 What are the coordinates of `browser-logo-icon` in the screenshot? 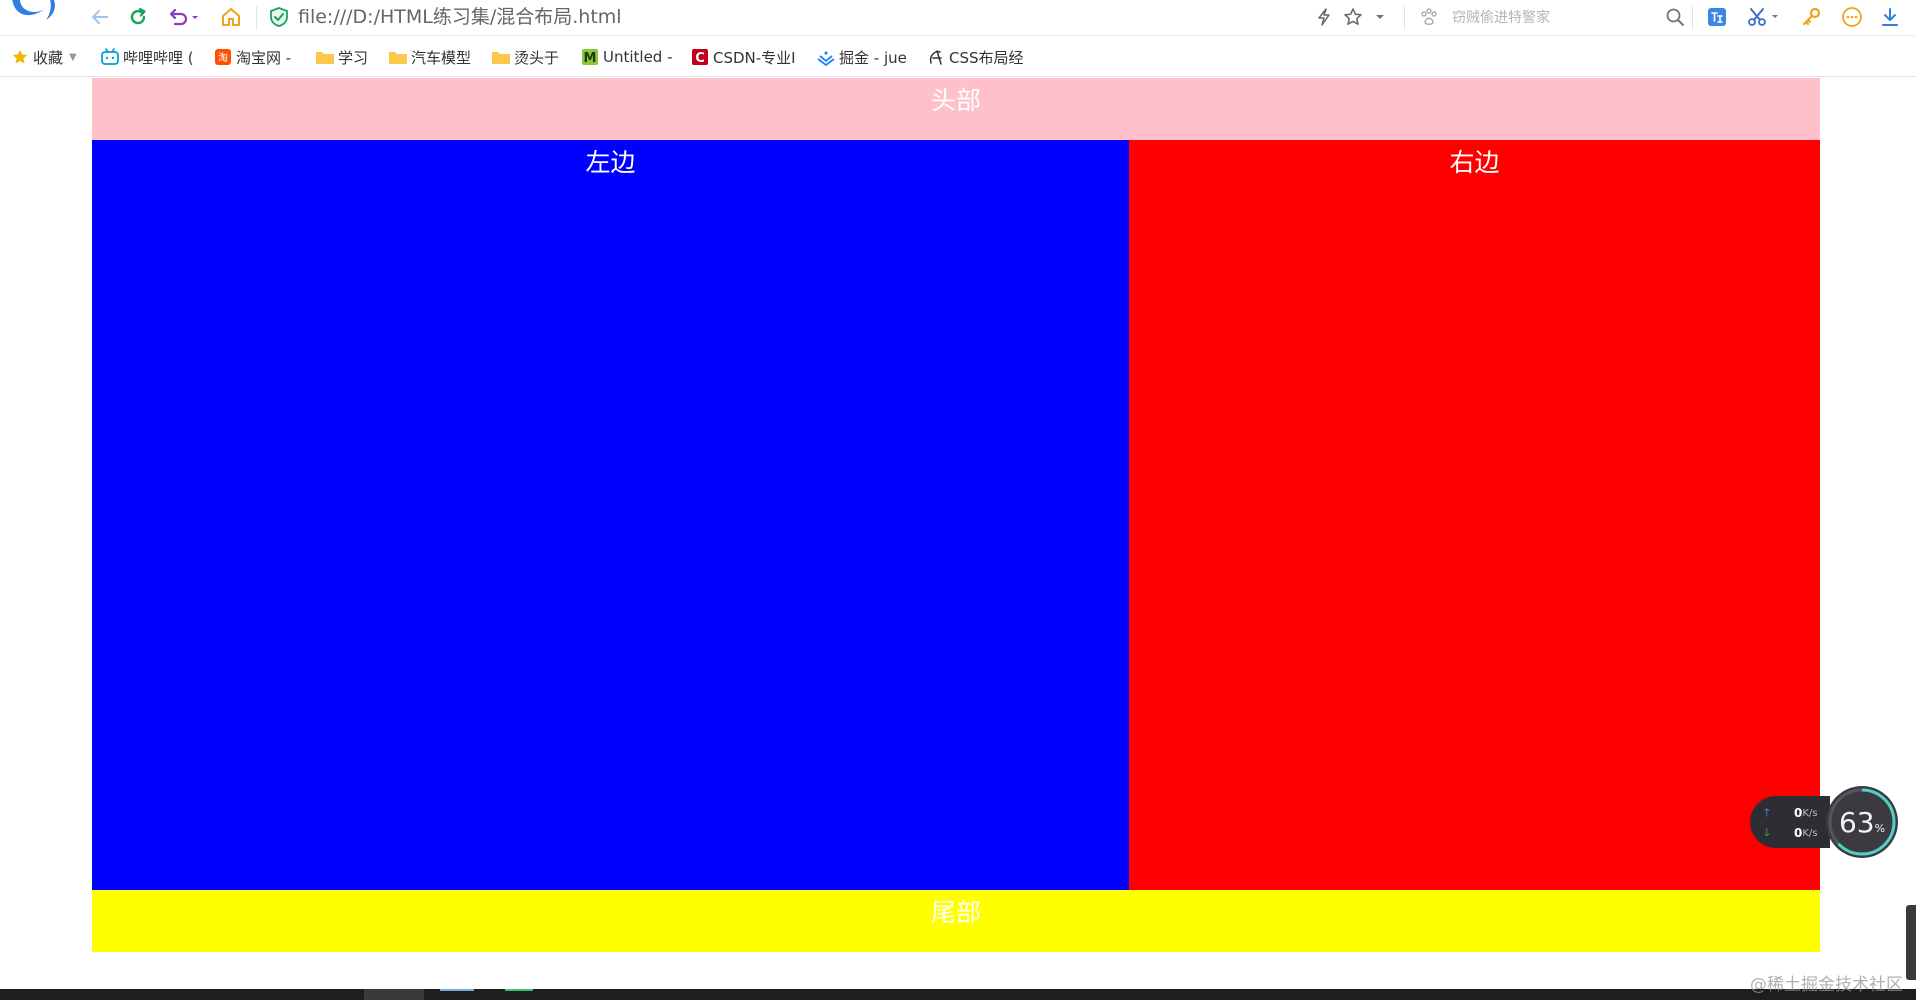 It's located at (33, 10).